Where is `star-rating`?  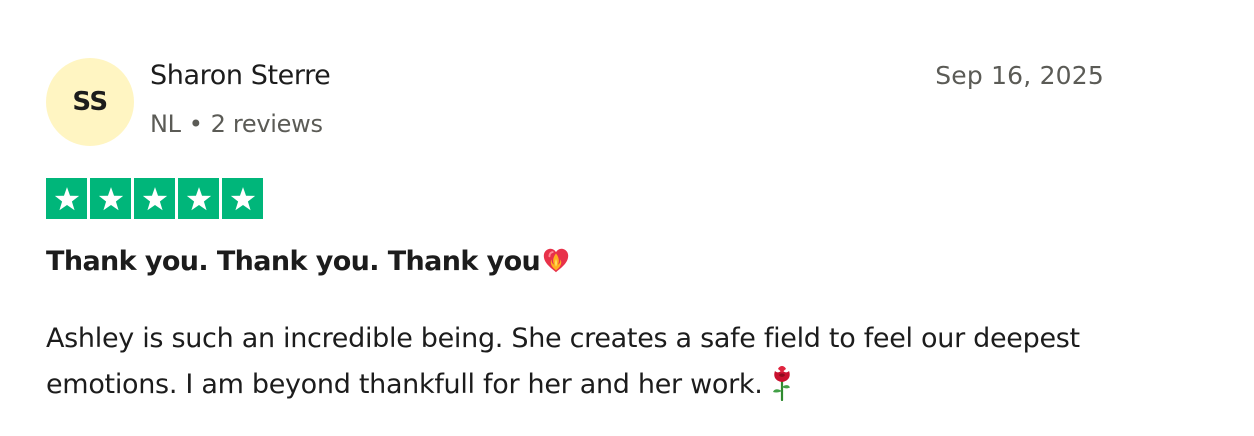 star-rating is located at coordinates (154, 198).